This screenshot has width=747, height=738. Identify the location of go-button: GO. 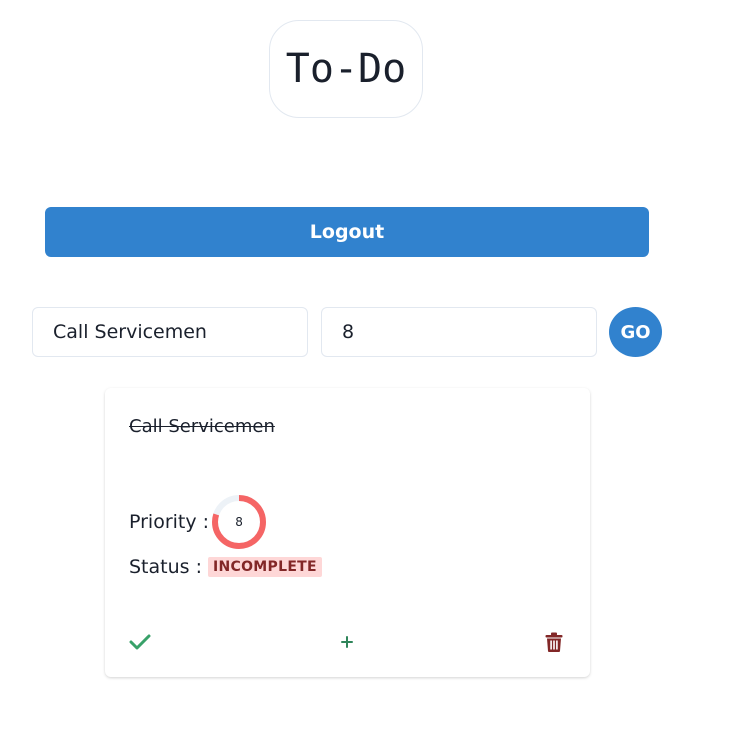
(635, 332).